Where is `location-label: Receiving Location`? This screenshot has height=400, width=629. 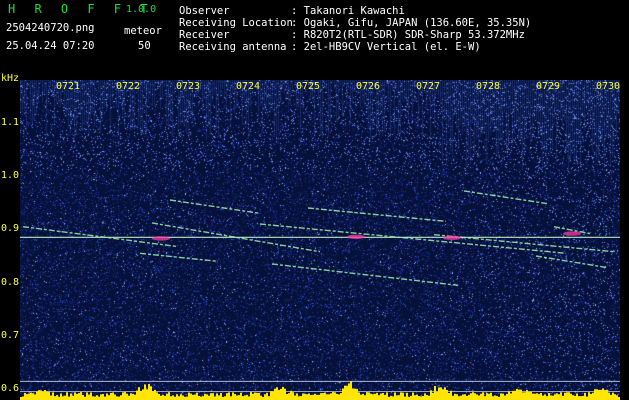 location-label: Receiving Location is located at coordinates (236, 23).